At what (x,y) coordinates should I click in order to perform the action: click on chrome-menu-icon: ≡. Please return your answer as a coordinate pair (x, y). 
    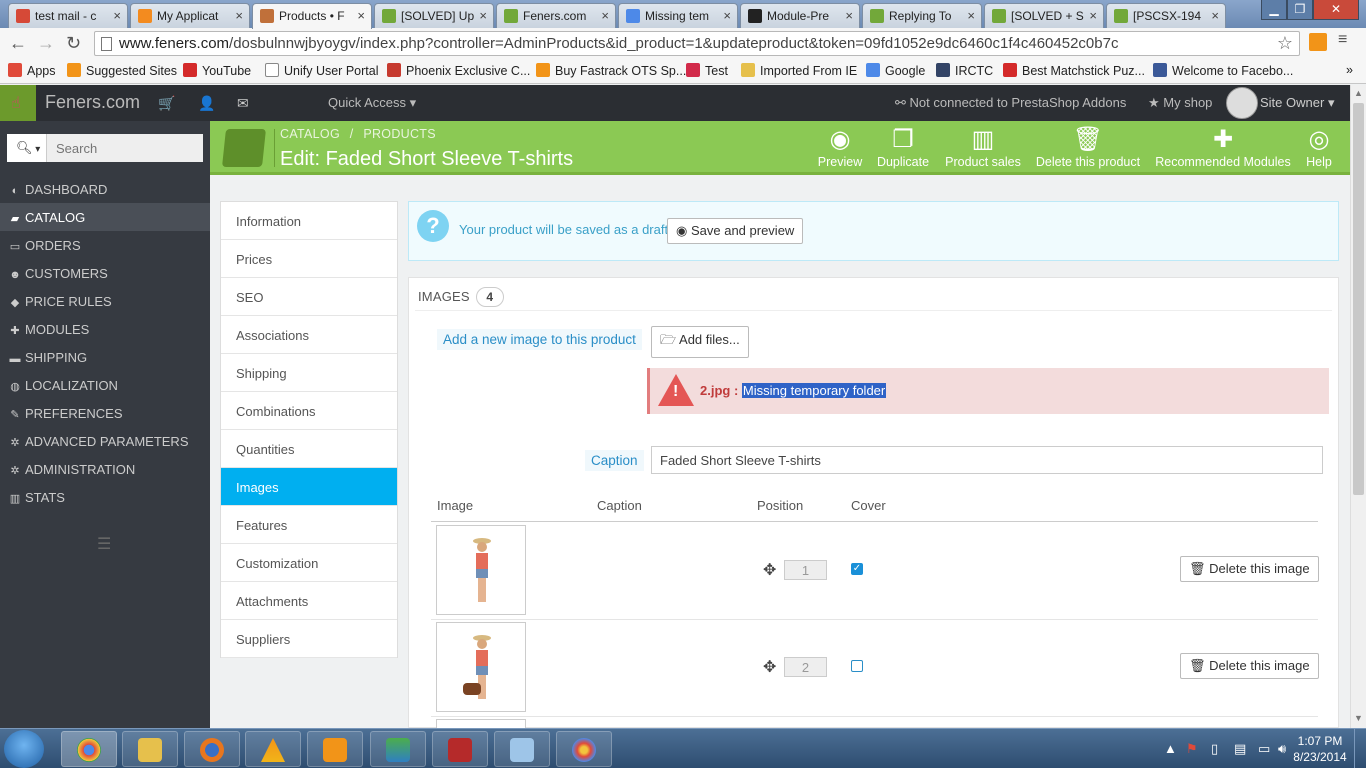
    Looking at the image, I should click on (1342, 40).